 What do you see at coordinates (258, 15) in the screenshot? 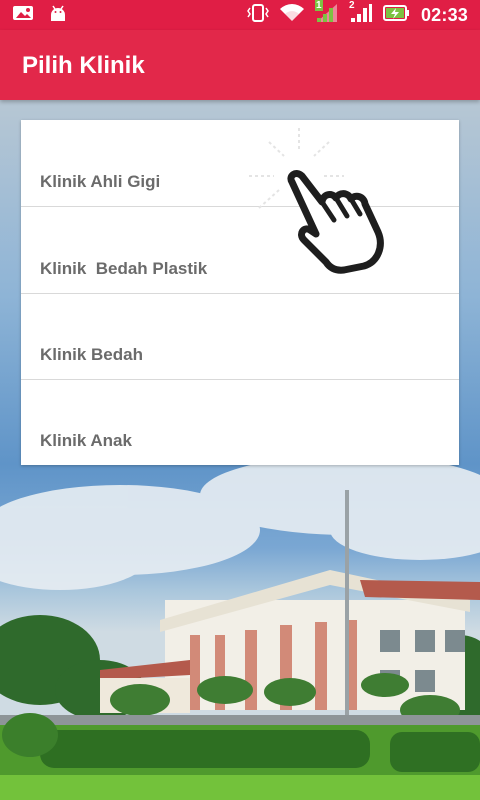
I see `vibrate-icon` at bounding box center [258, 15].